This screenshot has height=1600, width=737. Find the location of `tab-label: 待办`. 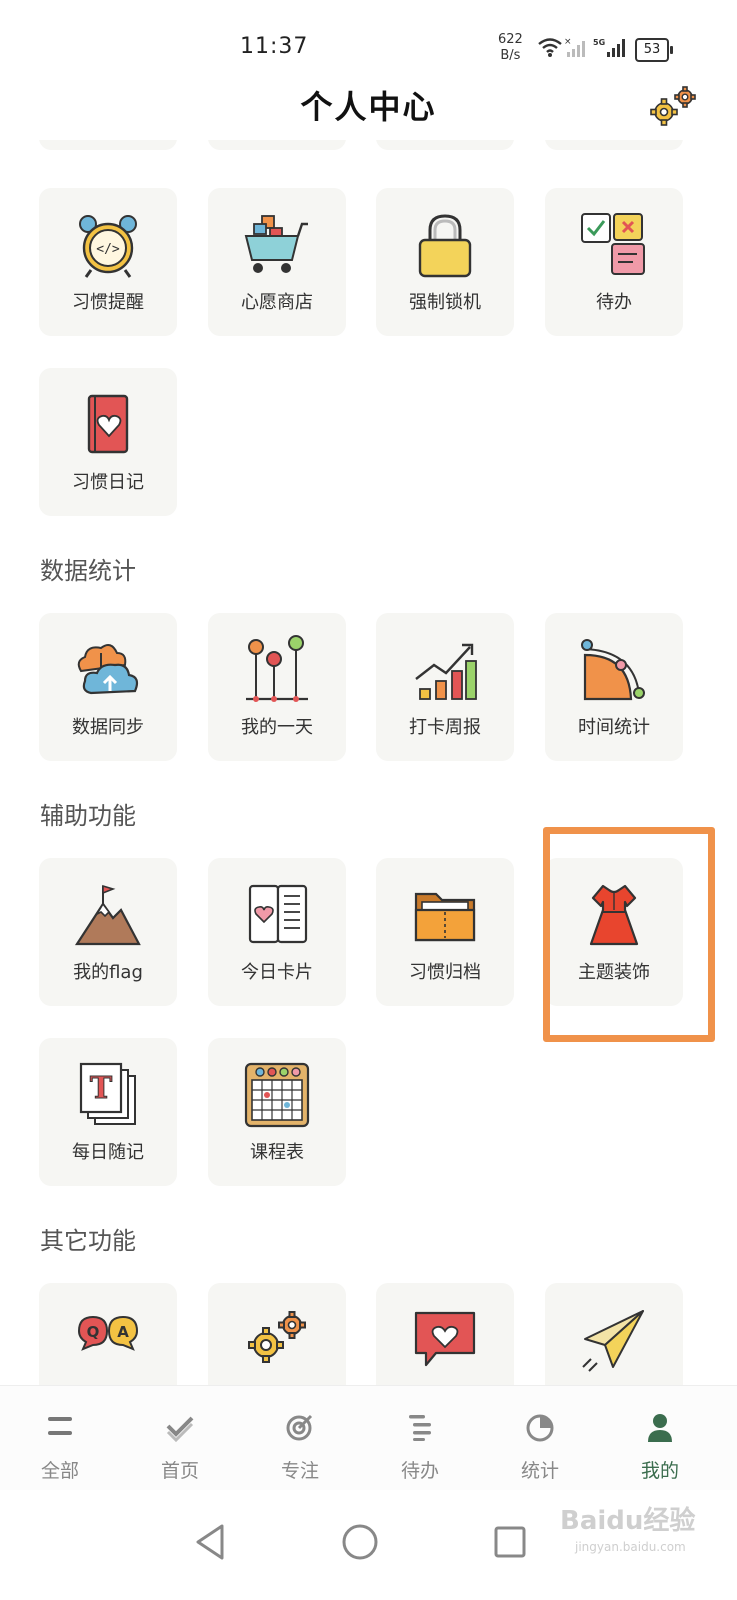

tab-label: 待办 is located at coordinates (419, 1471).